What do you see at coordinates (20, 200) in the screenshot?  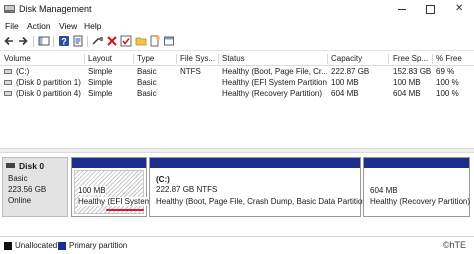 I see `disk-status: Online` at bounding box center [20, 200].